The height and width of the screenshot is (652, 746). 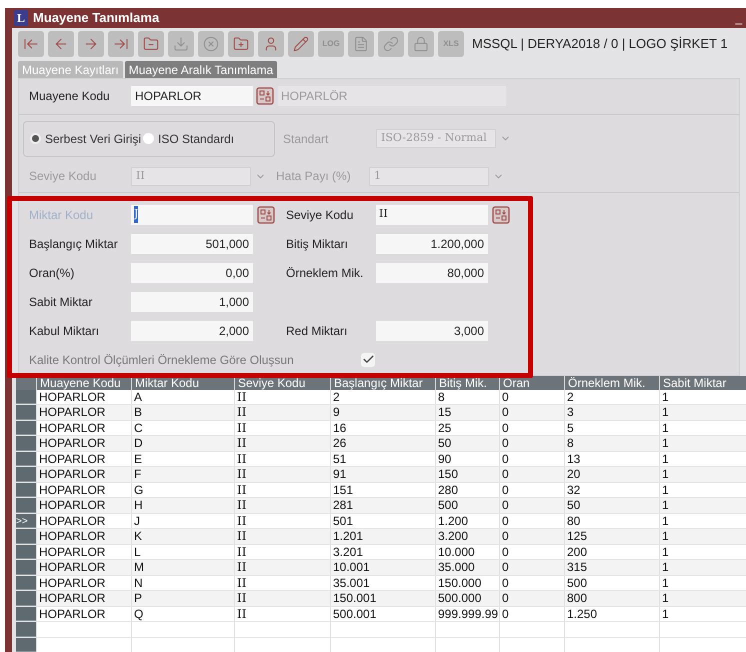 What do you see at coordinates (201, 69) in the screenshot?
I see `tab: Muayene Aralık Tanımlama` at bounding box center [201, 69].